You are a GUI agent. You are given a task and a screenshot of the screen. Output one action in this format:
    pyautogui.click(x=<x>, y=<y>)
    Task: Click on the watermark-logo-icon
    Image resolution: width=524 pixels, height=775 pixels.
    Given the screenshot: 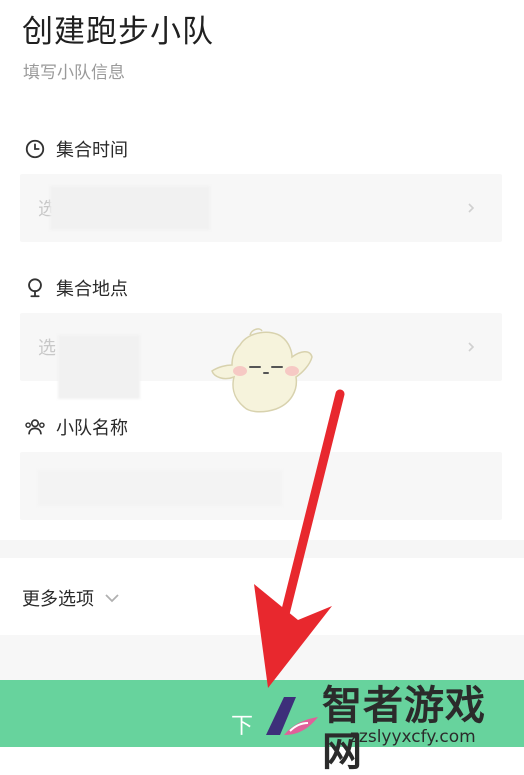 What is the action you would take?
    pyautogui.click(x=292, y=716)
    